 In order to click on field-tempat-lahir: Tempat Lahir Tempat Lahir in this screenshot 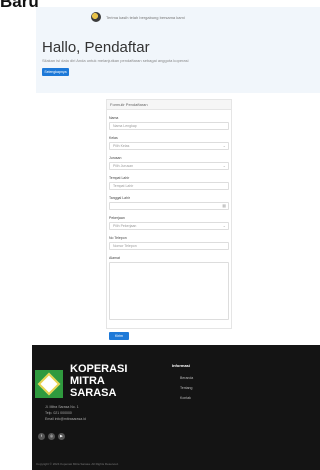, I will do `click(169, 183)`.